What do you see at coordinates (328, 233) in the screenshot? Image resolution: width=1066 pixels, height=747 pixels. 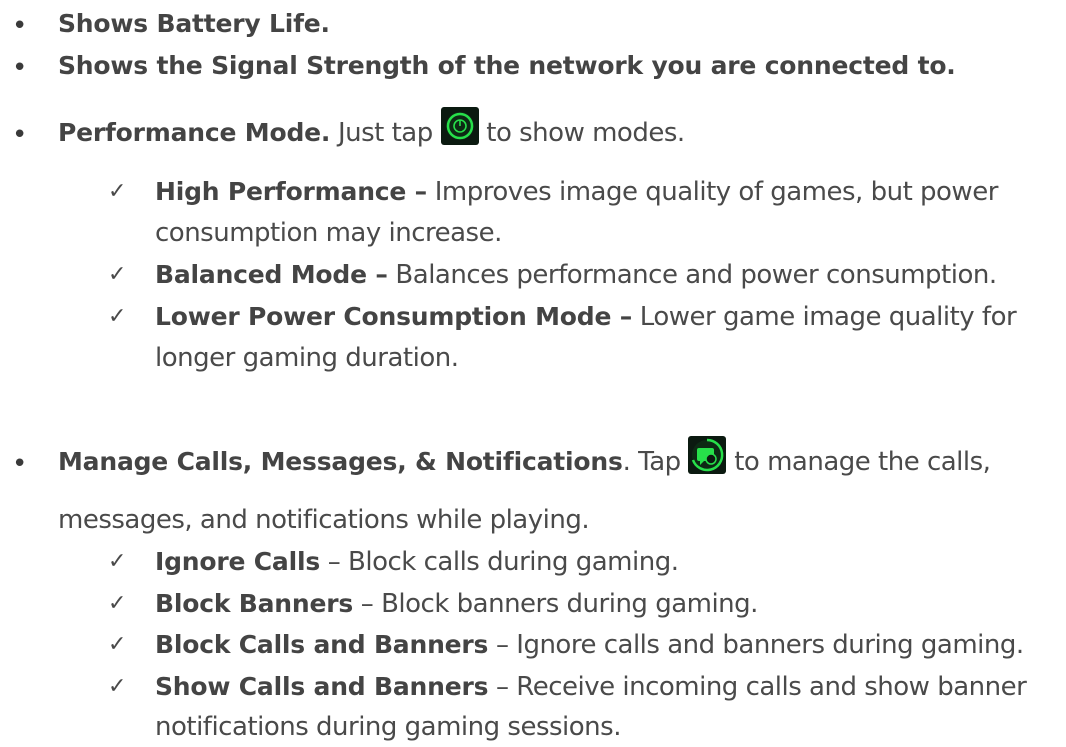 I see `mode-desc-continued: consumption may increase.` at bounding box center [328, 233].